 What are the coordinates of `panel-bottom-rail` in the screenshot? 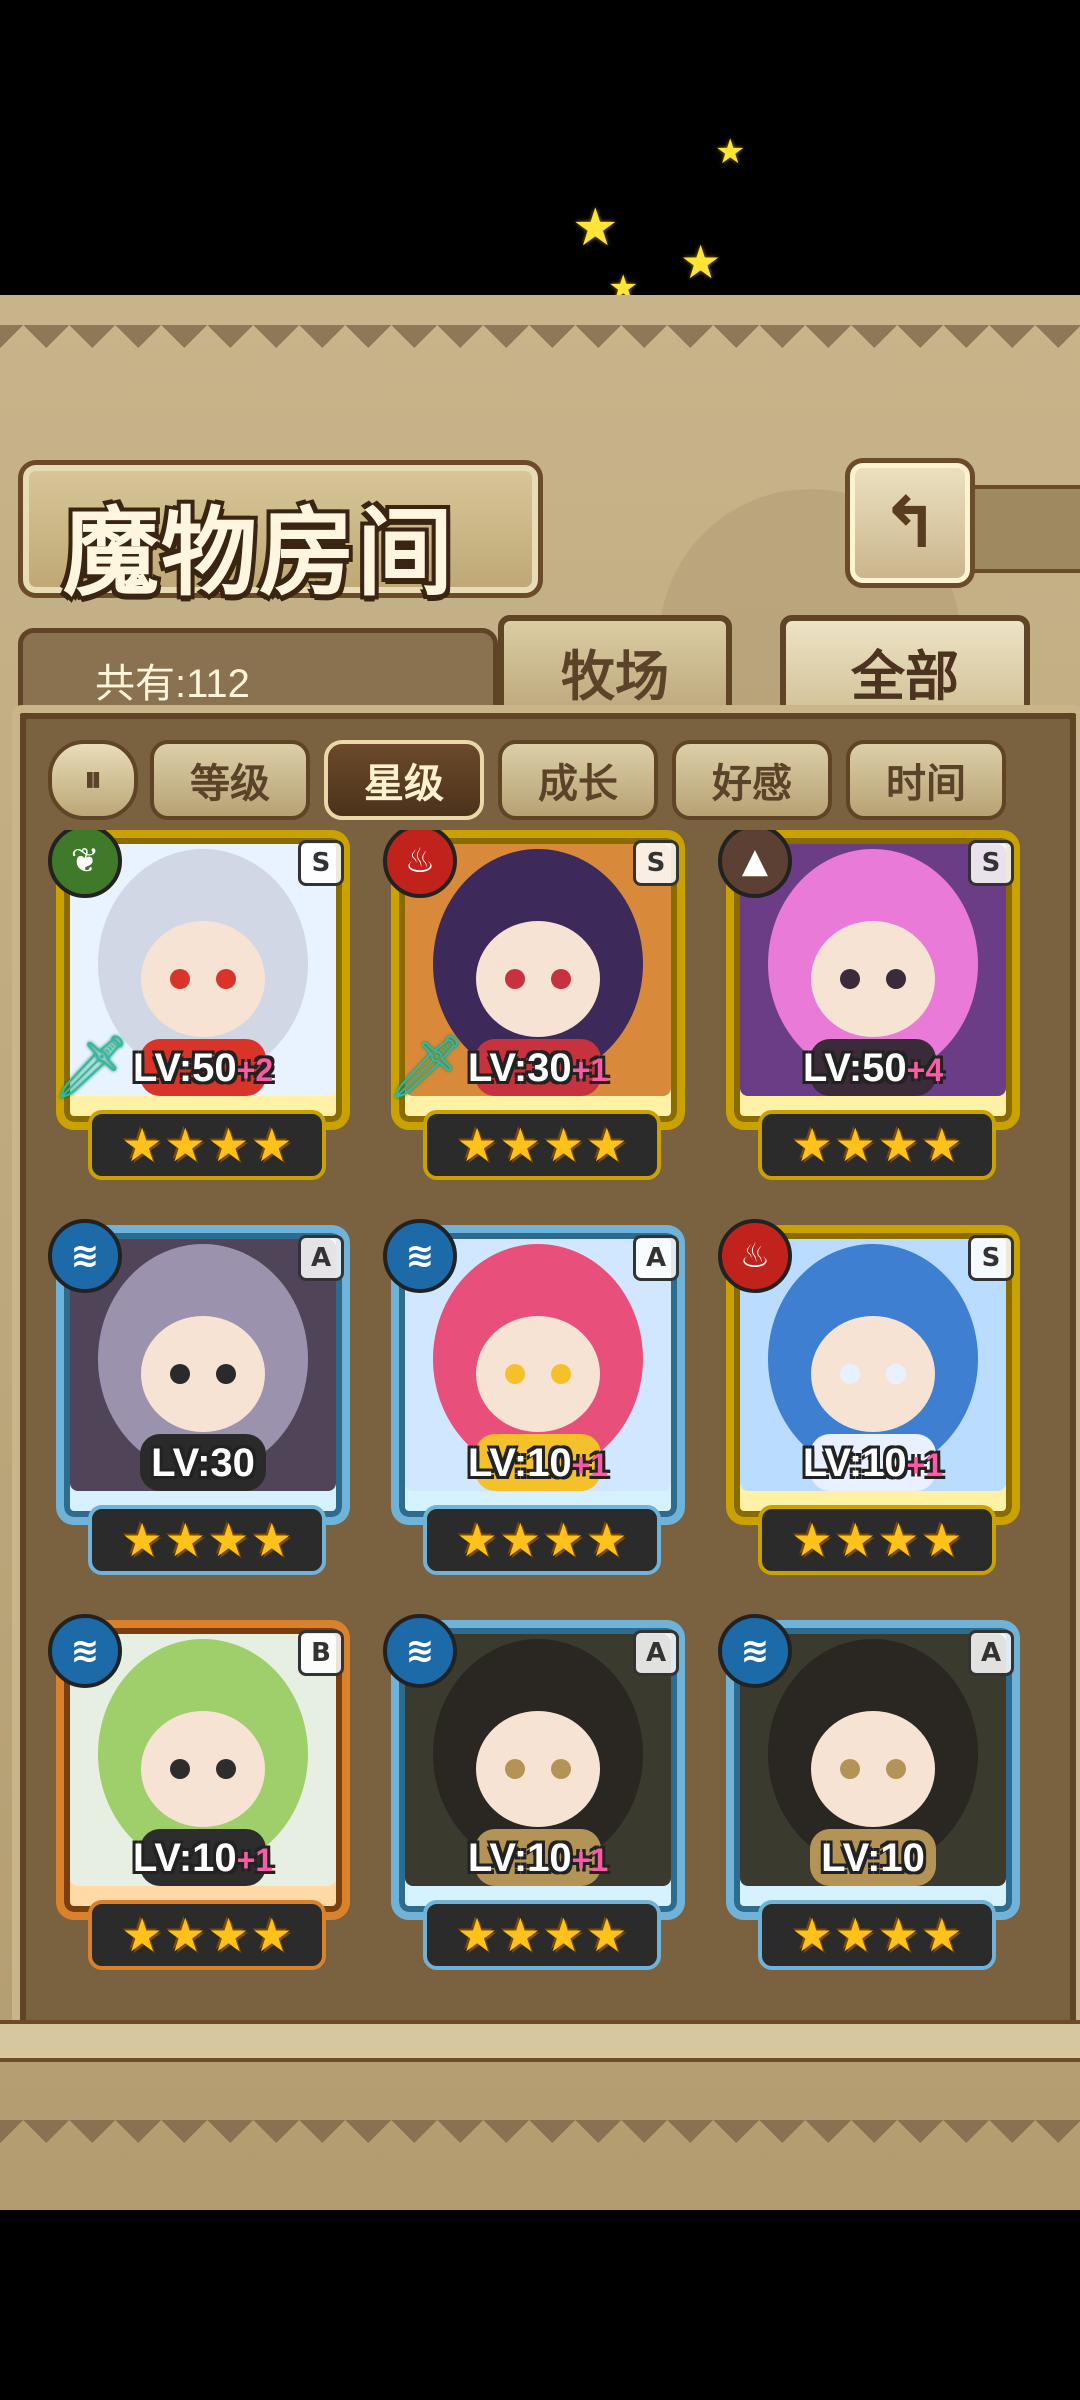 It's located at (540, 2041).